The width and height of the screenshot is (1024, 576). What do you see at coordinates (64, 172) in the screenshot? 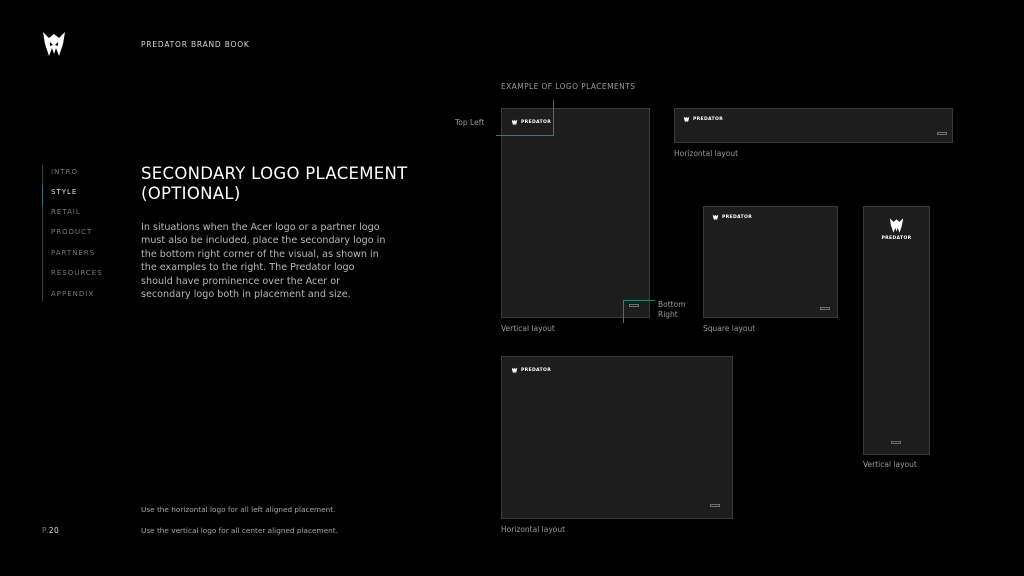
I see `nav-item-intro: INTRO` at bounding box center [64, 172].